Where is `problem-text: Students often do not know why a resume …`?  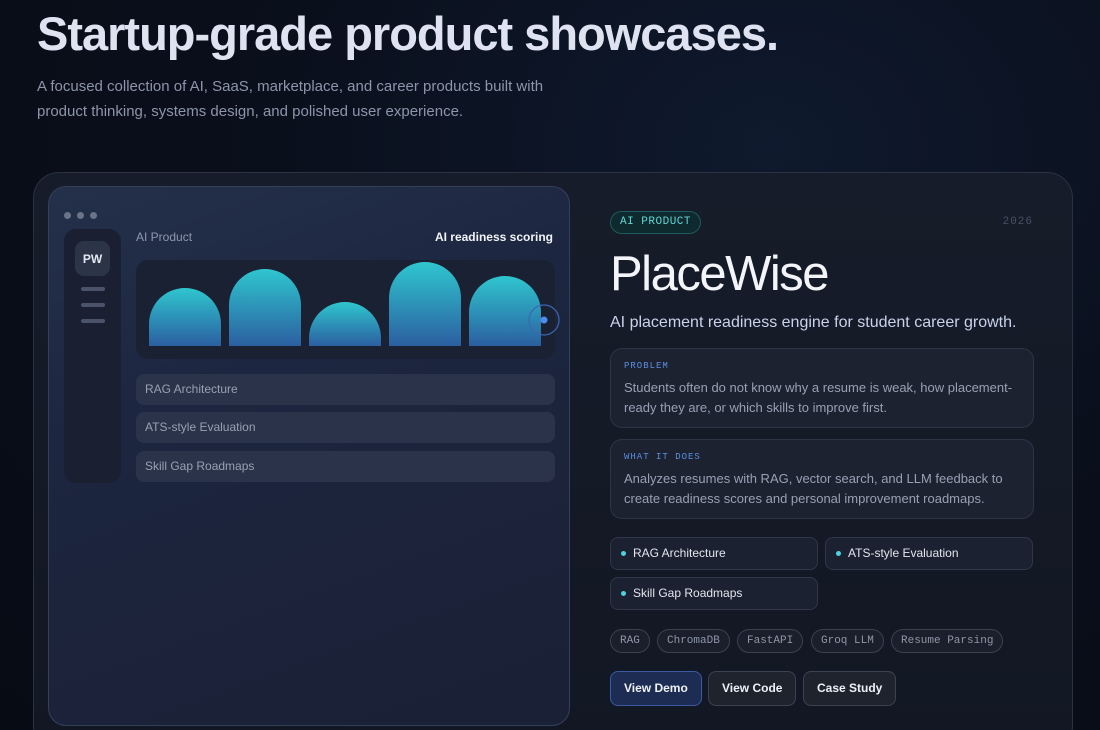 problem-text: Students often do not know why a resume … is located at coordinates (818, 397).